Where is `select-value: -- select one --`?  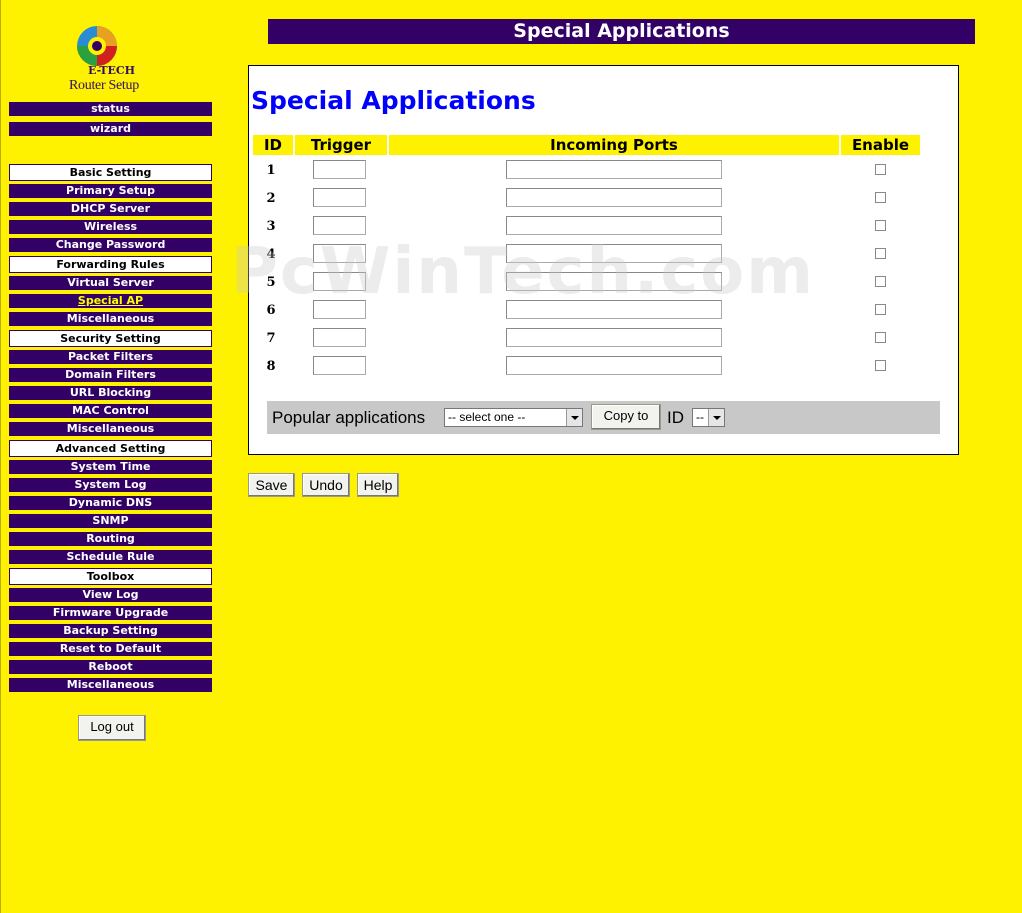 select-value: -- select one -- is located at coordinates (487, 417).